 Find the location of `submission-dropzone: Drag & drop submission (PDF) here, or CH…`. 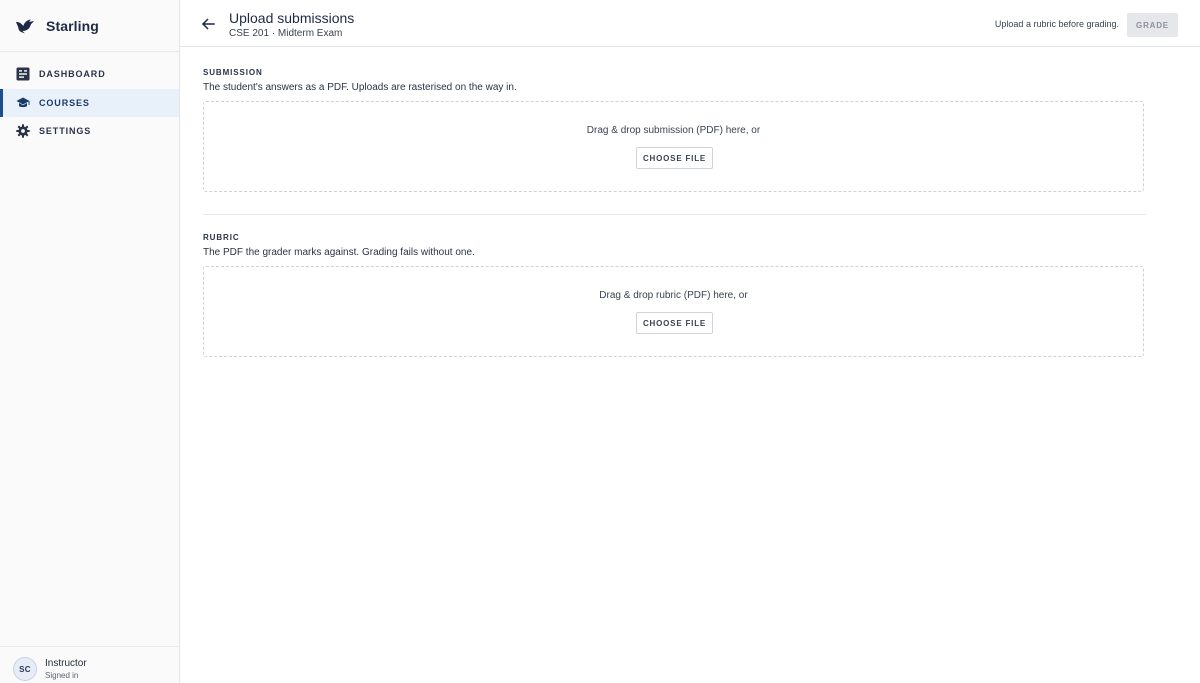

submission-dropzone: Drag & drop submission (PDF) here, or CH… is located at coordinates (673, 146).